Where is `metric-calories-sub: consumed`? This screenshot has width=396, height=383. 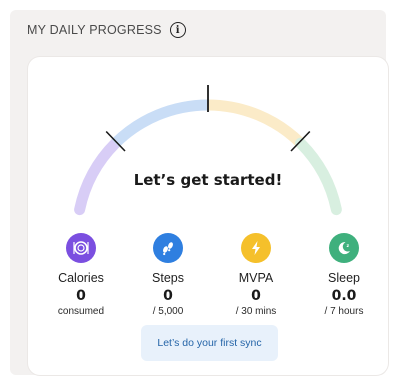
metric-calories-sub: consumed is located at coordinates (81, 311).